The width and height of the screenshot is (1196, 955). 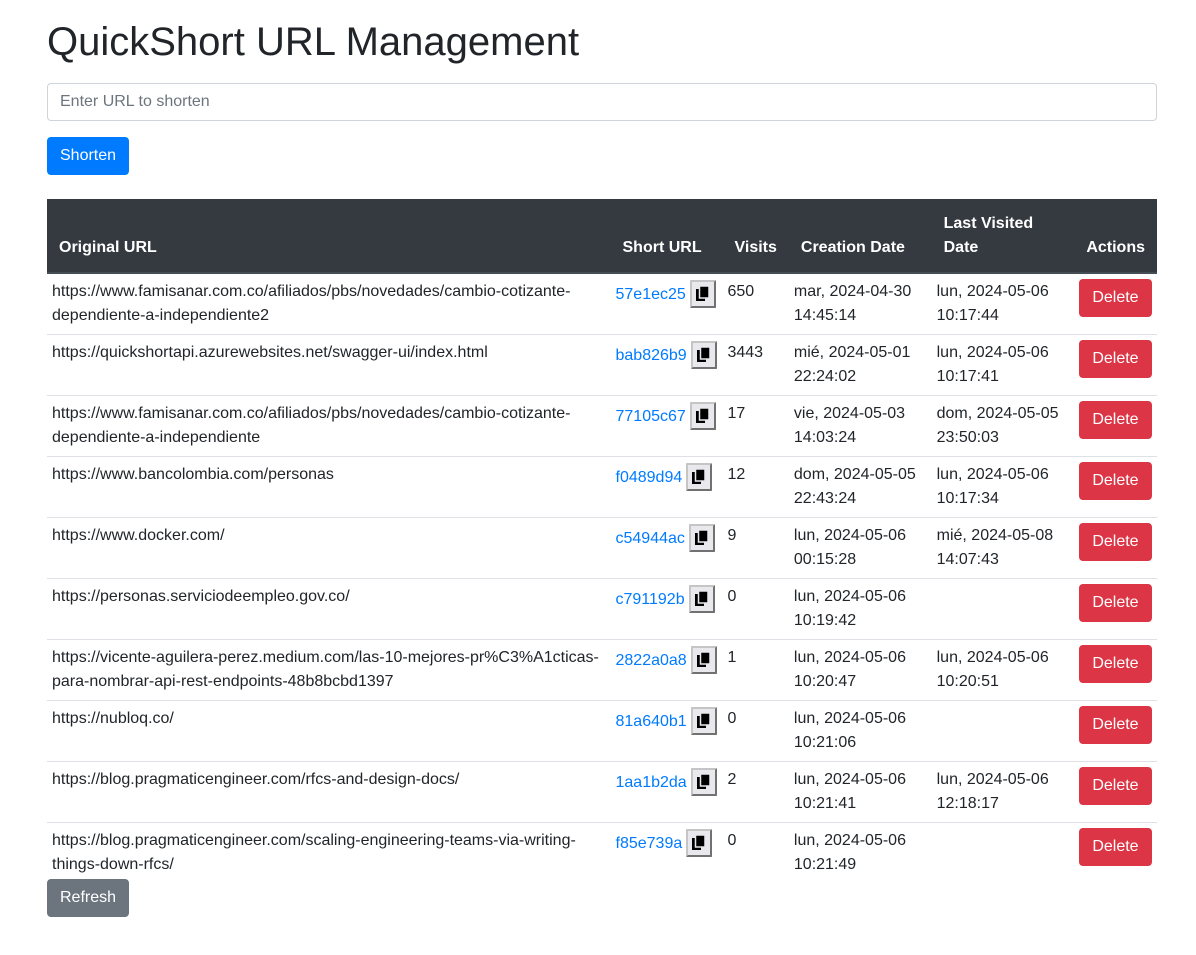 What do you see at coordinates (138, 535) in the screenshot?
I see `original-url: https://www.docker.com/` at bounding box center [138, 535].